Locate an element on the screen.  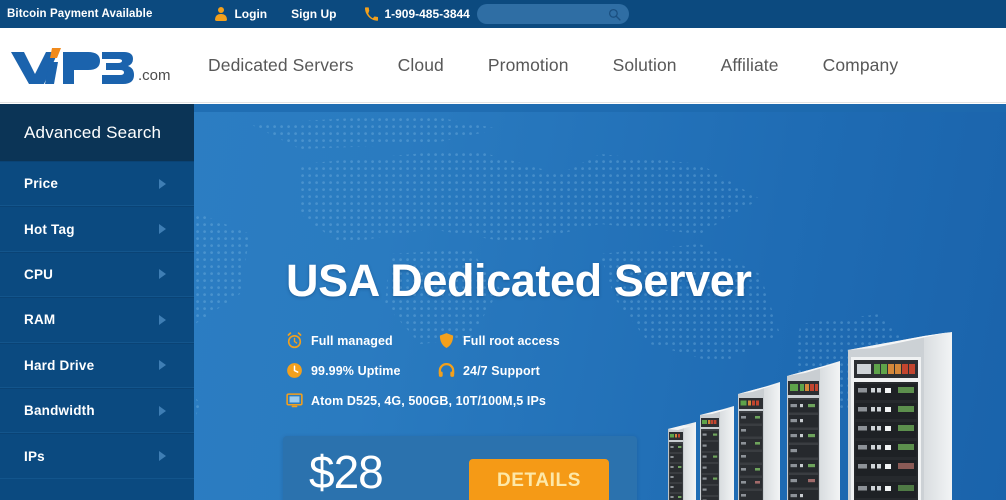
hero-title: USA Dedicated Server is located at coordinates (519, 280).